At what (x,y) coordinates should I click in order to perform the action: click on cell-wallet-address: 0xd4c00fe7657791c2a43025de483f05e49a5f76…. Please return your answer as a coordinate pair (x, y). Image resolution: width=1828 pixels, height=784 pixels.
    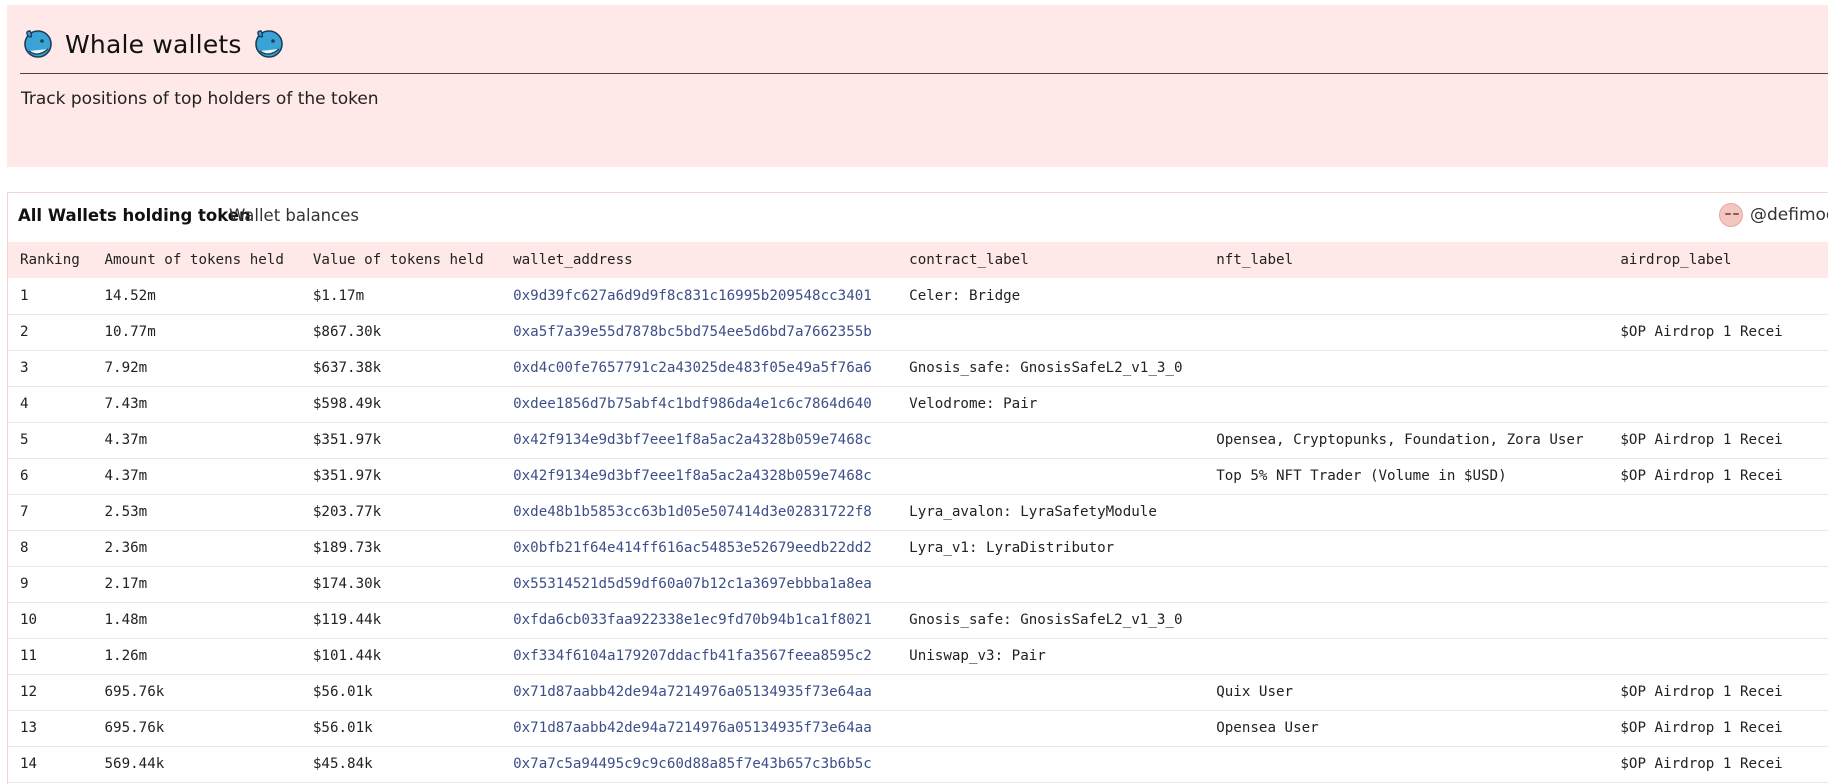
    Looking at the image, I should click on (699, 368).